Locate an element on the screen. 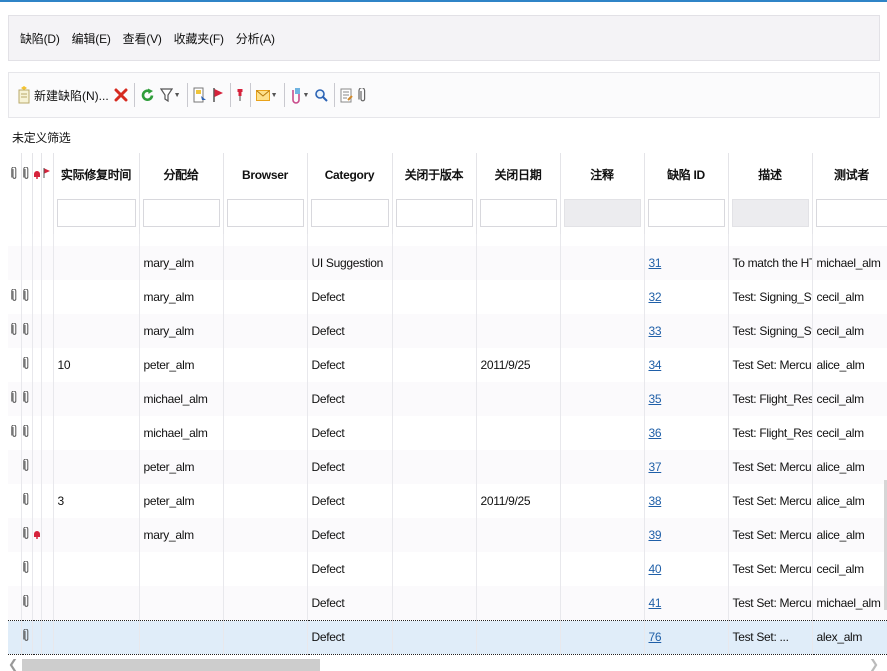 This screenshot has width=887, height=671. menu-favorites: 收藏夹(F) is located at coordinates (199, 38).